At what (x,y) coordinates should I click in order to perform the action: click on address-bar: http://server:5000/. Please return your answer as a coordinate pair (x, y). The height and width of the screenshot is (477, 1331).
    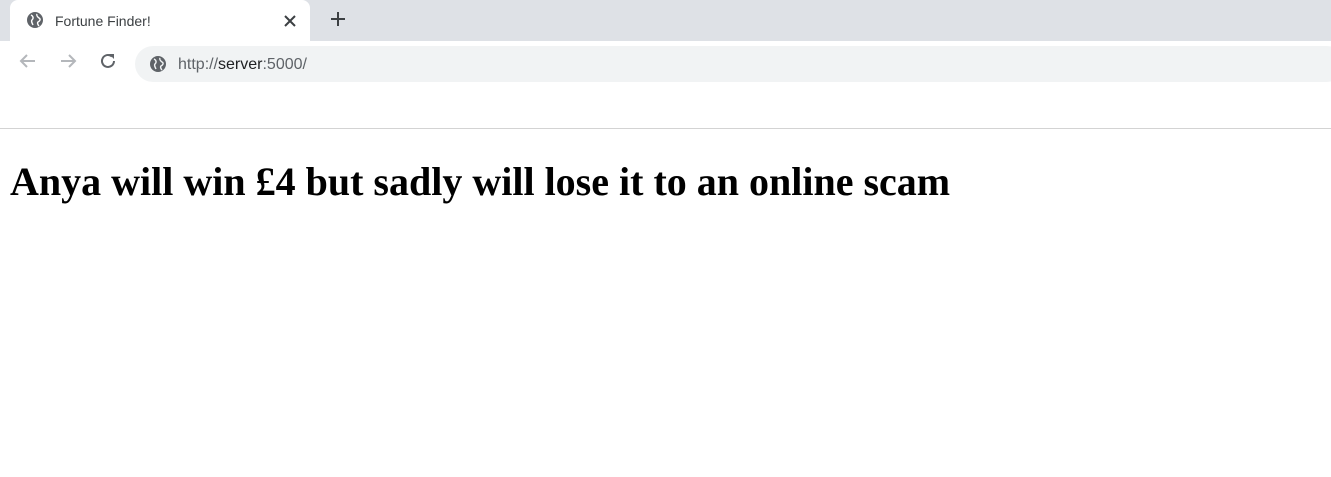
    Looking at the image, I should click on (733, 64).